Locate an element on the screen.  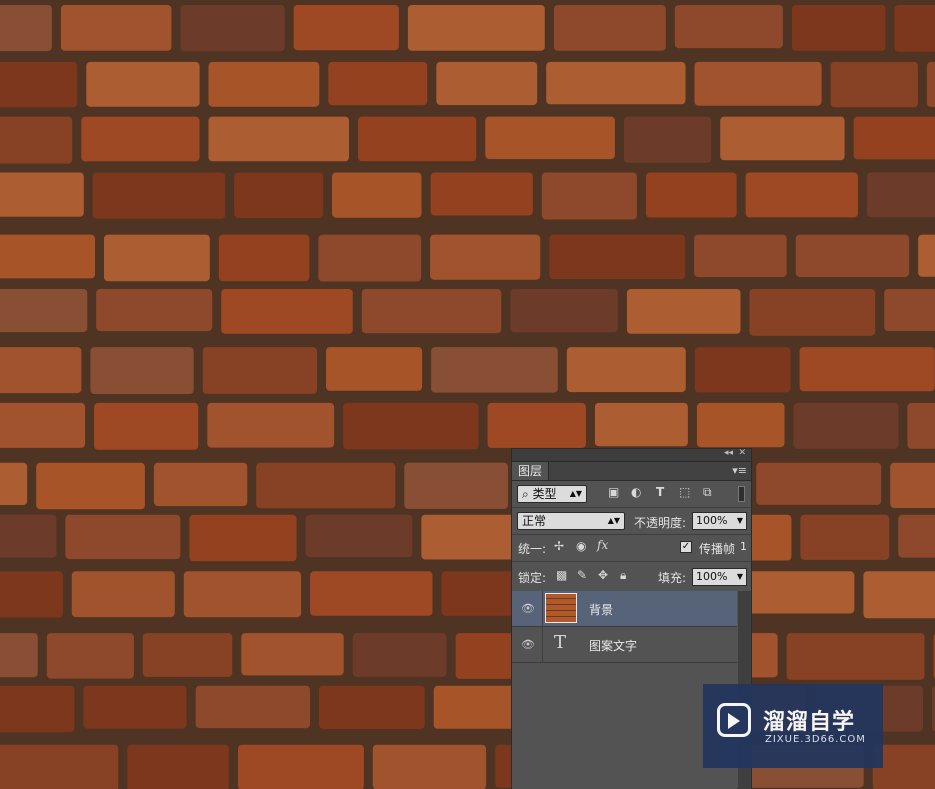
panel-tab-row: 图层 ▾≡ is located at coordinates (631, 471).